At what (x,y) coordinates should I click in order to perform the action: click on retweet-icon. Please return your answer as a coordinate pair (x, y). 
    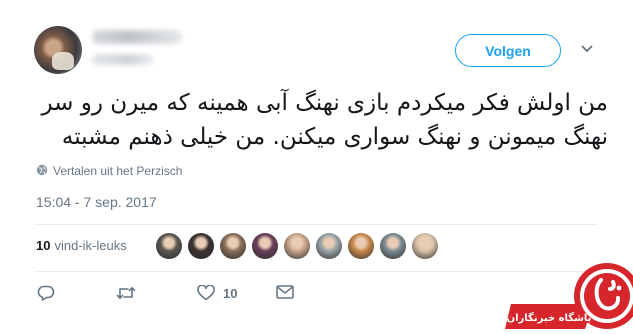
    Looking at the image, I should click on (126, 293).